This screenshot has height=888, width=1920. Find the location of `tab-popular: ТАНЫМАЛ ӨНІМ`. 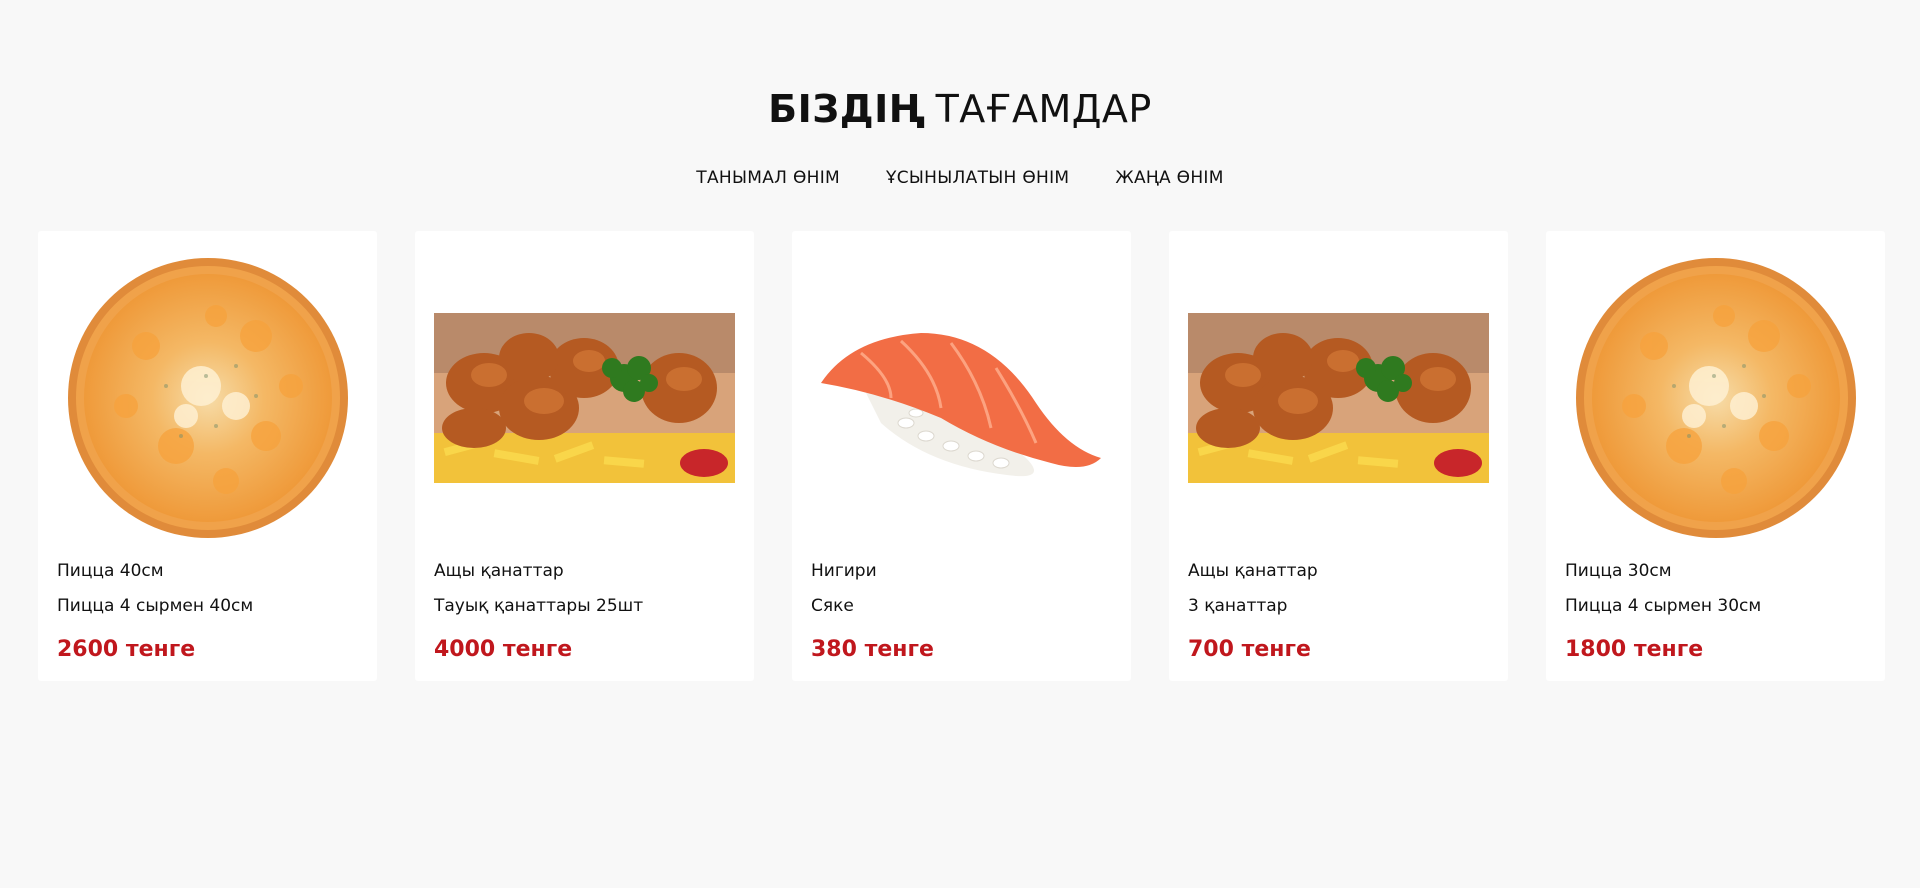

tab-popular: ТАНЫМАЛ ӨНІМ is located at coordinates (768, 178).